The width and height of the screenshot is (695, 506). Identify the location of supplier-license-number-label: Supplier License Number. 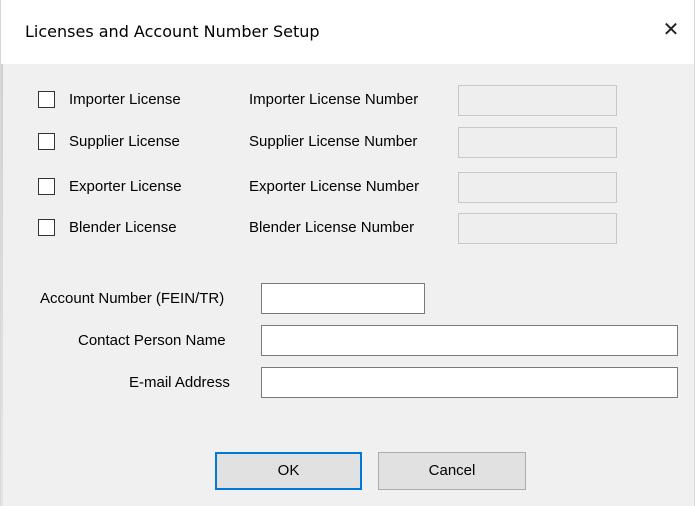
(333, 141).